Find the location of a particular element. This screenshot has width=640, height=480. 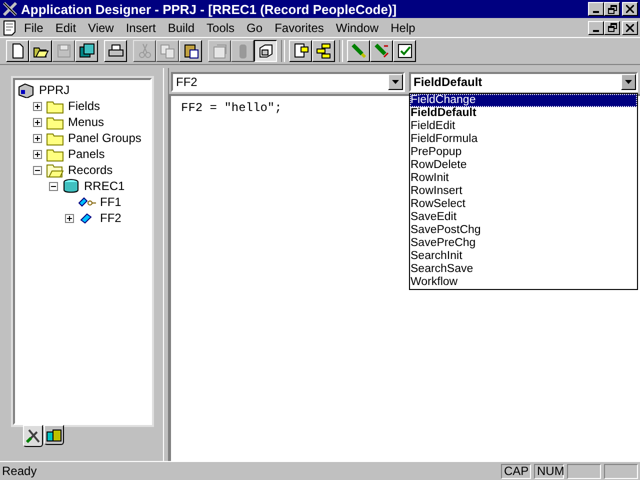

clipboard-icon is located at coordinates (190, 51).